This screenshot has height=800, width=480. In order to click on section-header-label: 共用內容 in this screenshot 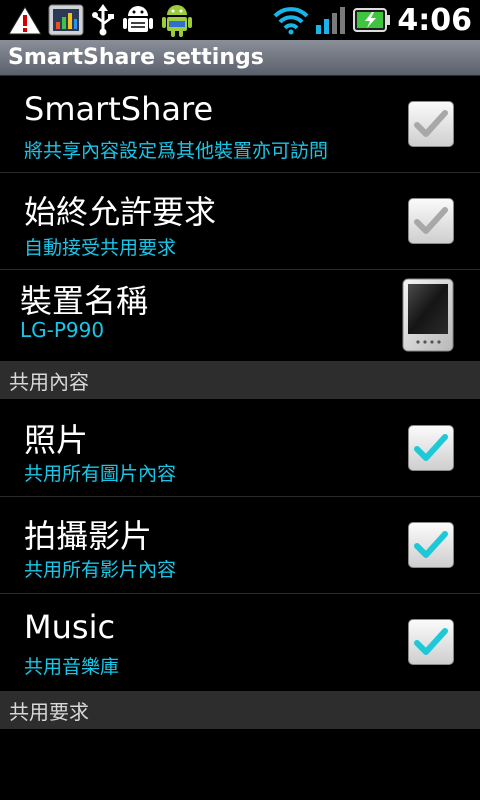, I will do `click(49, 381)`.